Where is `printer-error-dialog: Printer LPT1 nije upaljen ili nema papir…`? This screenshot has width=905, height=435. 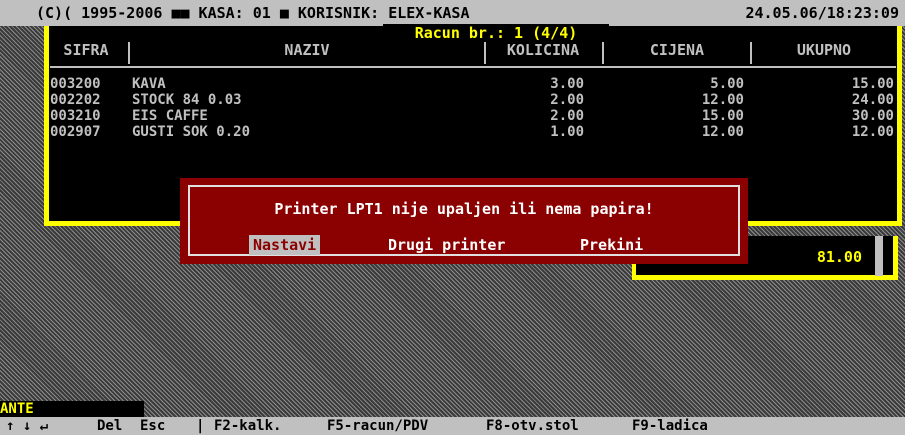
printer-error-dialog: Printer LPT1 nije upaljen ili nema papir… is located at coordinates (464, 221).